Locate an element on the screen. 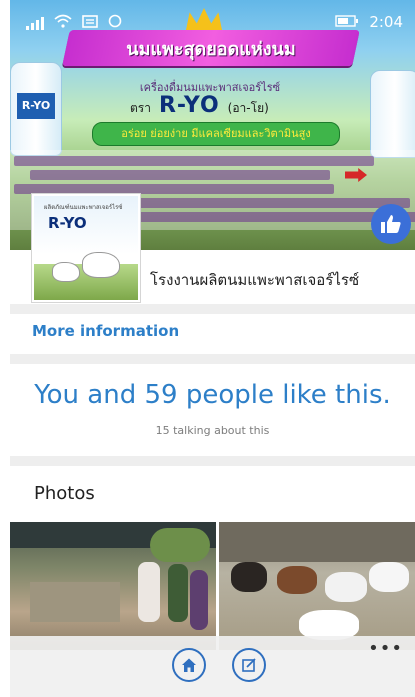  home-icon is located at coordinates (189, 665).